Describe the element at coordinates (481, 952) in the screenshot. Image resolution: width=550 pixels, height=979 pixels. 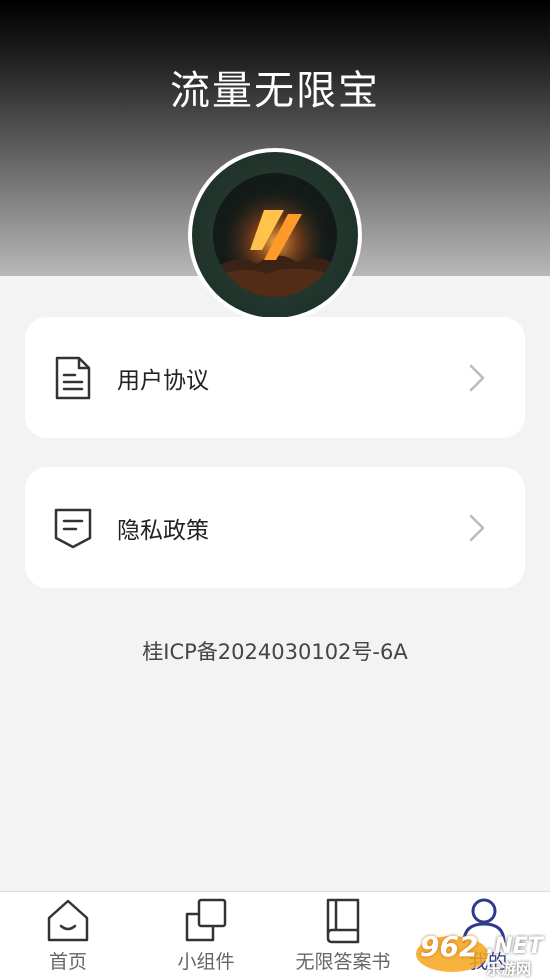
I see `watermark-logo: 962 .NET 乐游网` at that location.